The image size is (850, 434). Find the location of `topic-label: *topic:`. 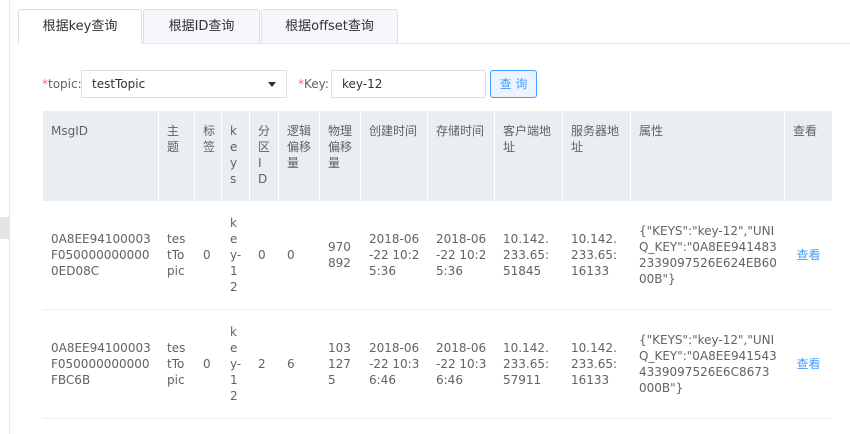

topic-label: *topic: is located at coordinates (62, 84).